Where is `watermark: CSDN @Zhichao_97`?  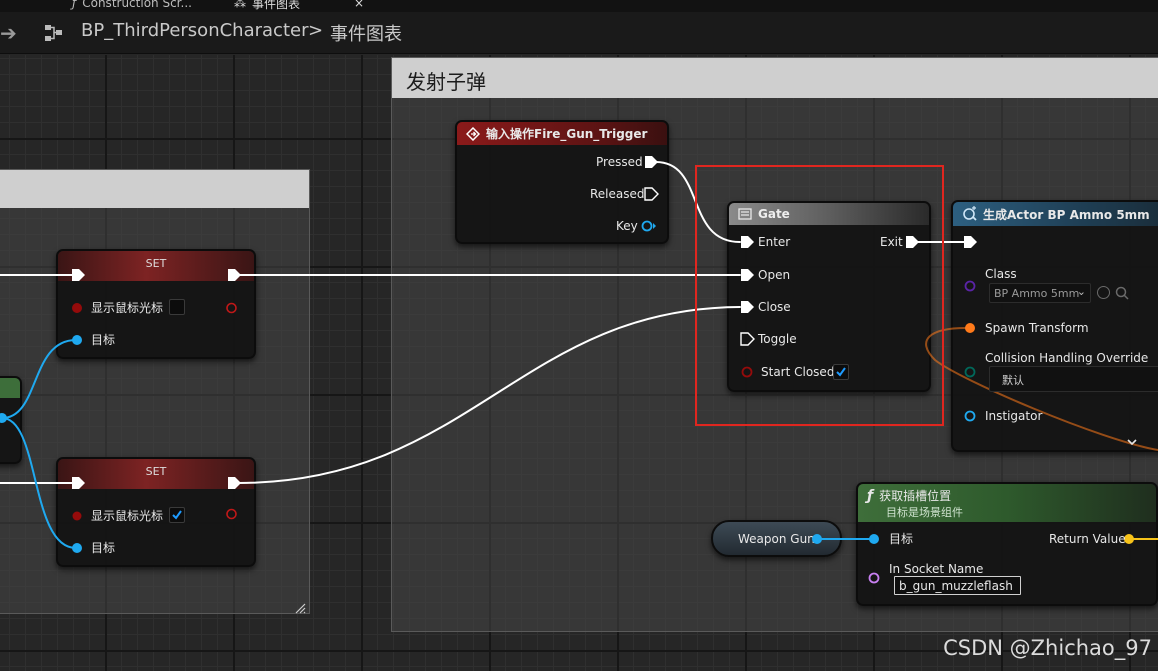
watermark: CSDN @Zhichao_97 is located at coordinates (1047, 648).